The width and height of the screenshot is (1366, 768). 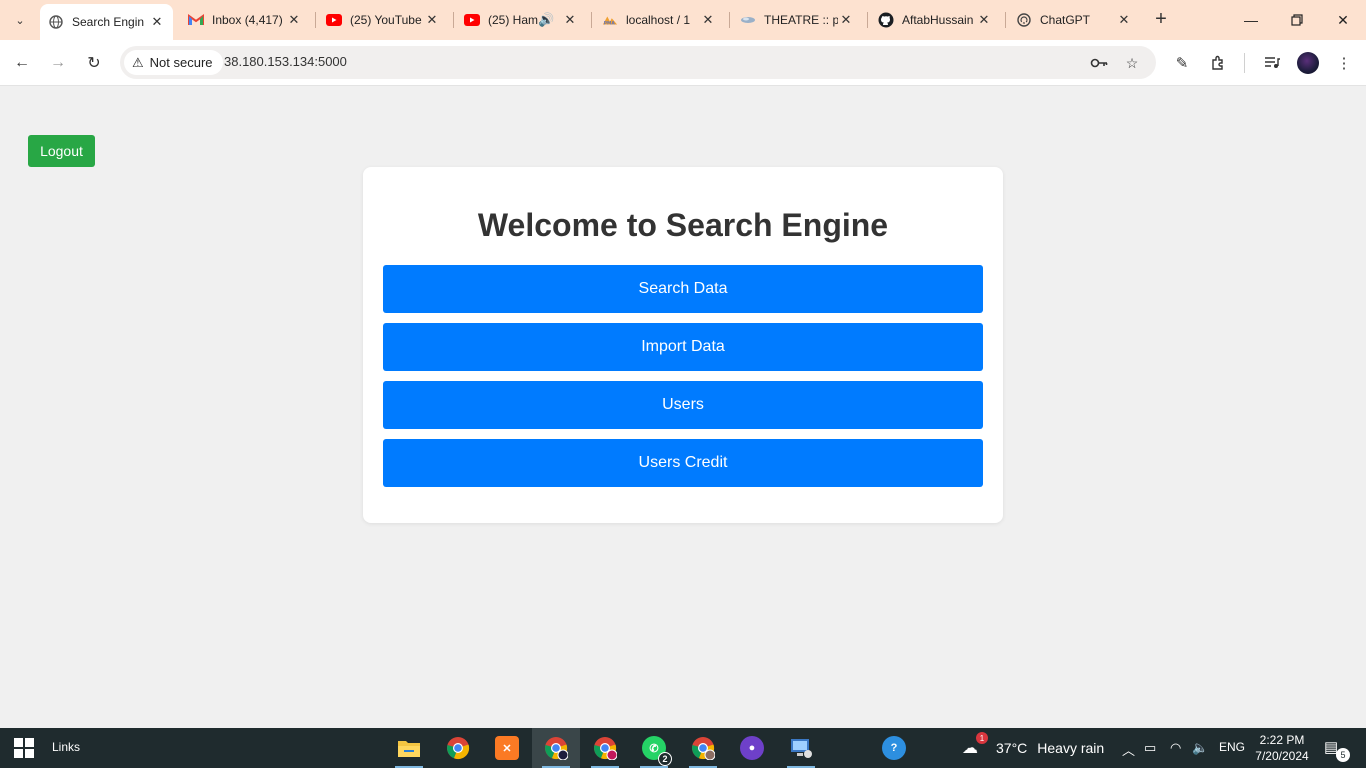 What do you see at coordinates (610, 23) in the screenshot?
I see `svg-text: PMA` at bounding box center [610, 23].